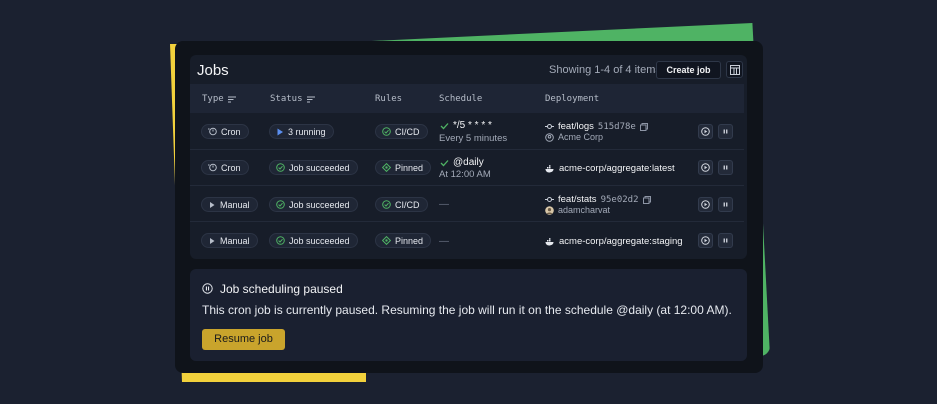  What do you see at coordinates (213, 70) in the screenshot?
I see `page-title: Jobs` at bounding box center [213, 70].